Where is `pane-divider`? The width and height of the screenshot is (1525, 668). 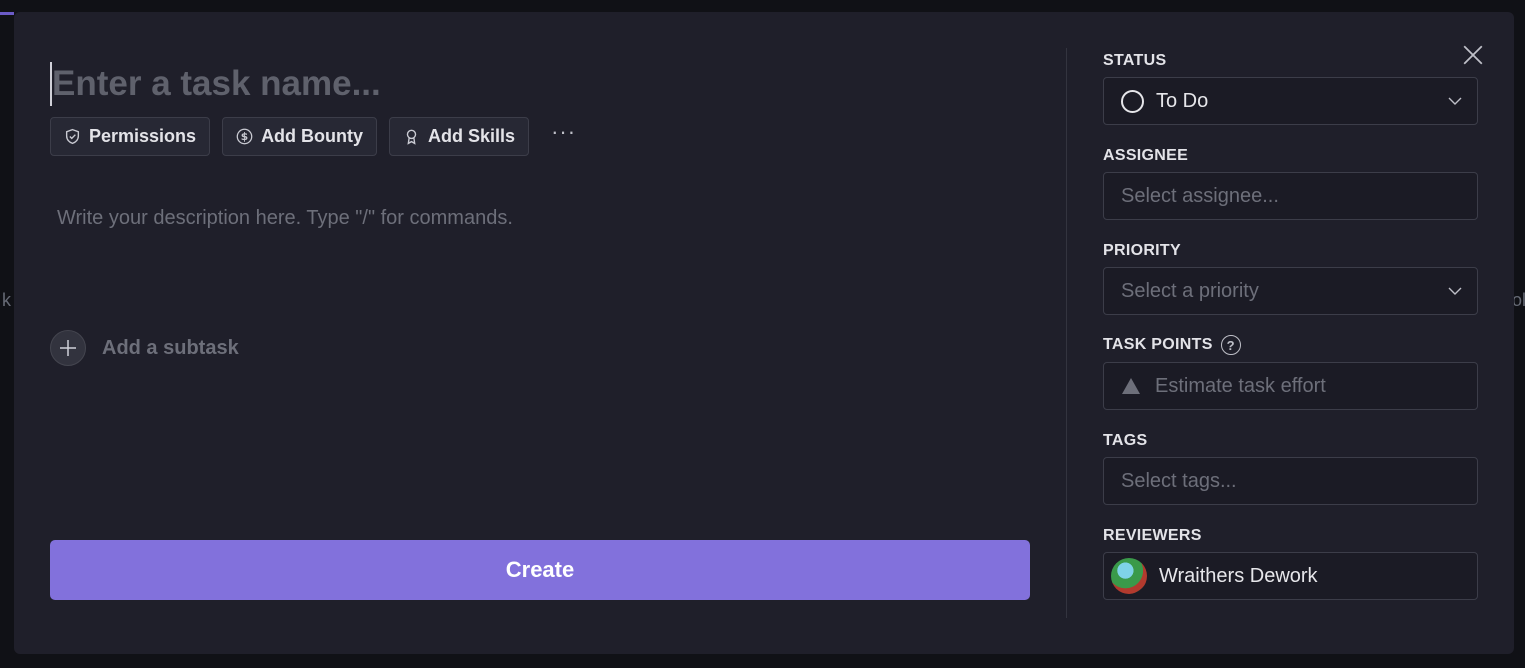 pane-divider is located at coordinates (1066, 333).